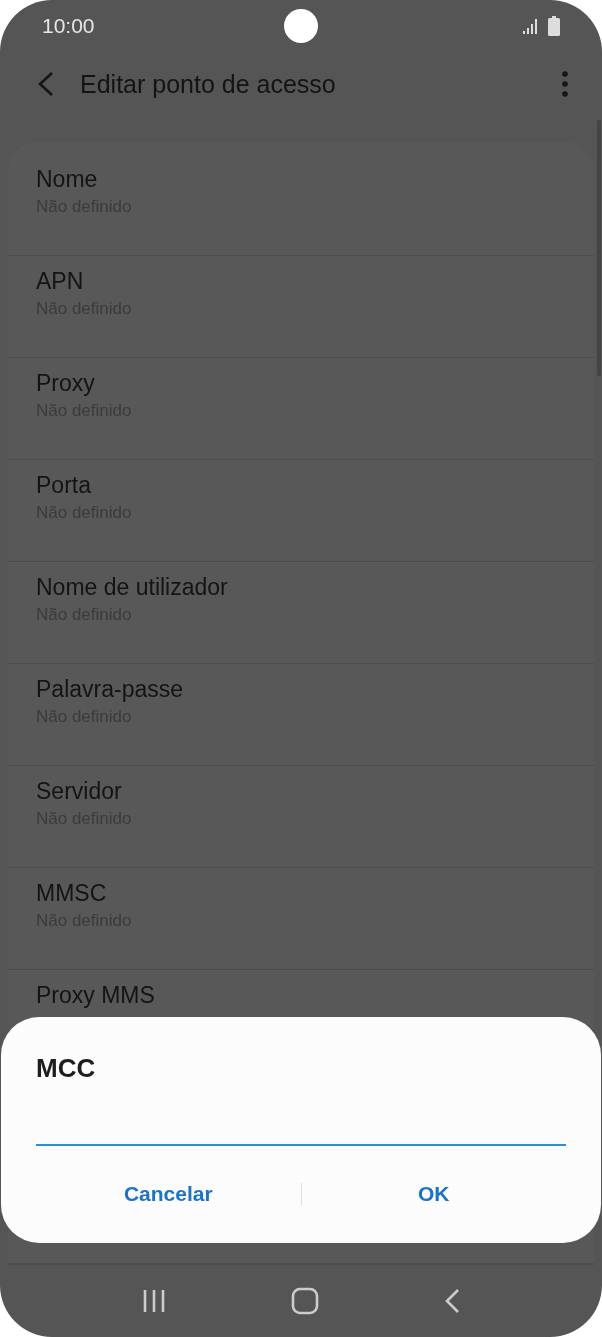 This screenshot has height=1337, width=602. What do you see at coordinates (531, 26) in the screenshot?
I see `signal-icon` at bounding box center [531, 26].